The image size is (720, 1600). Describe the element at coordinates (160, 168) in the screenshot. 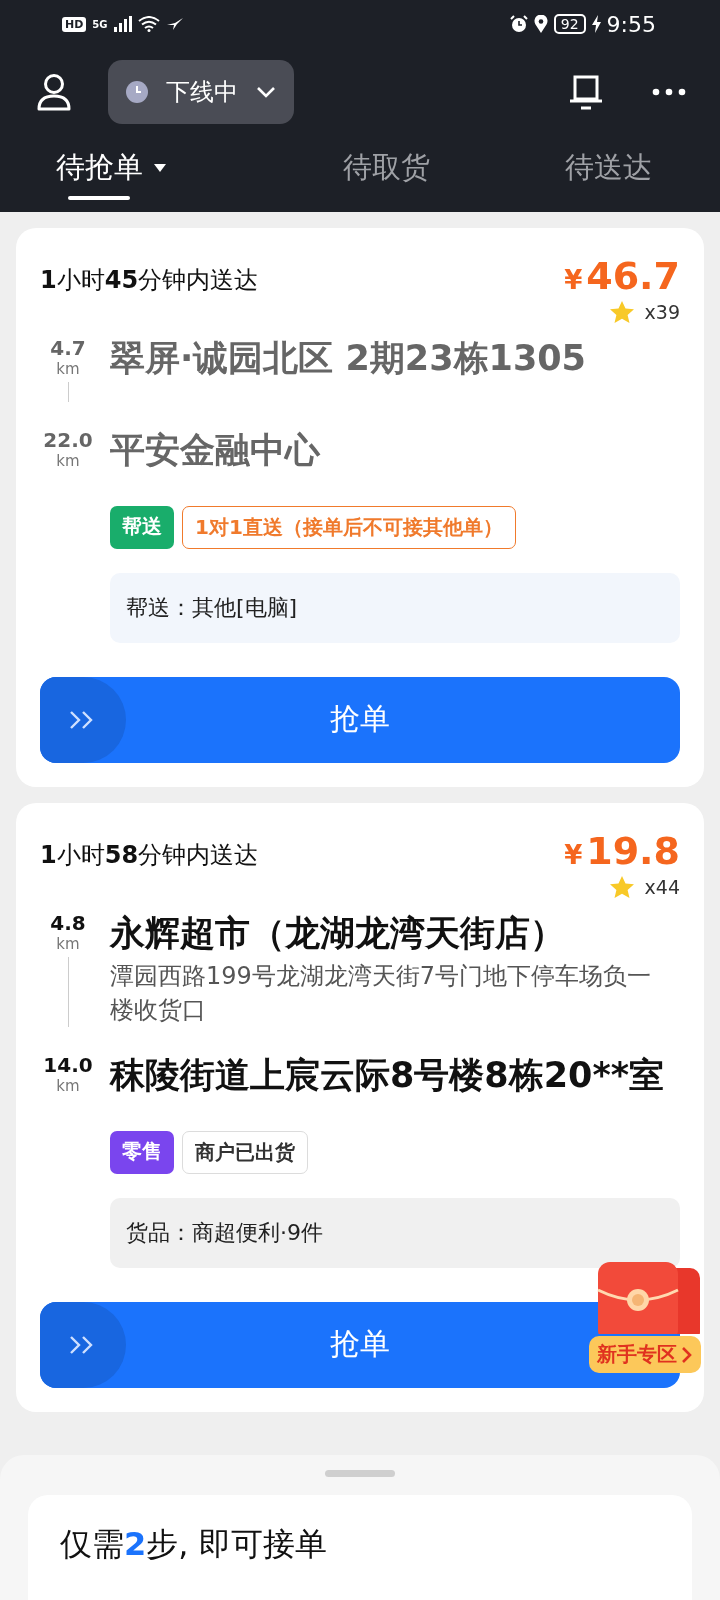

I see `dropdown-icon` at that location.